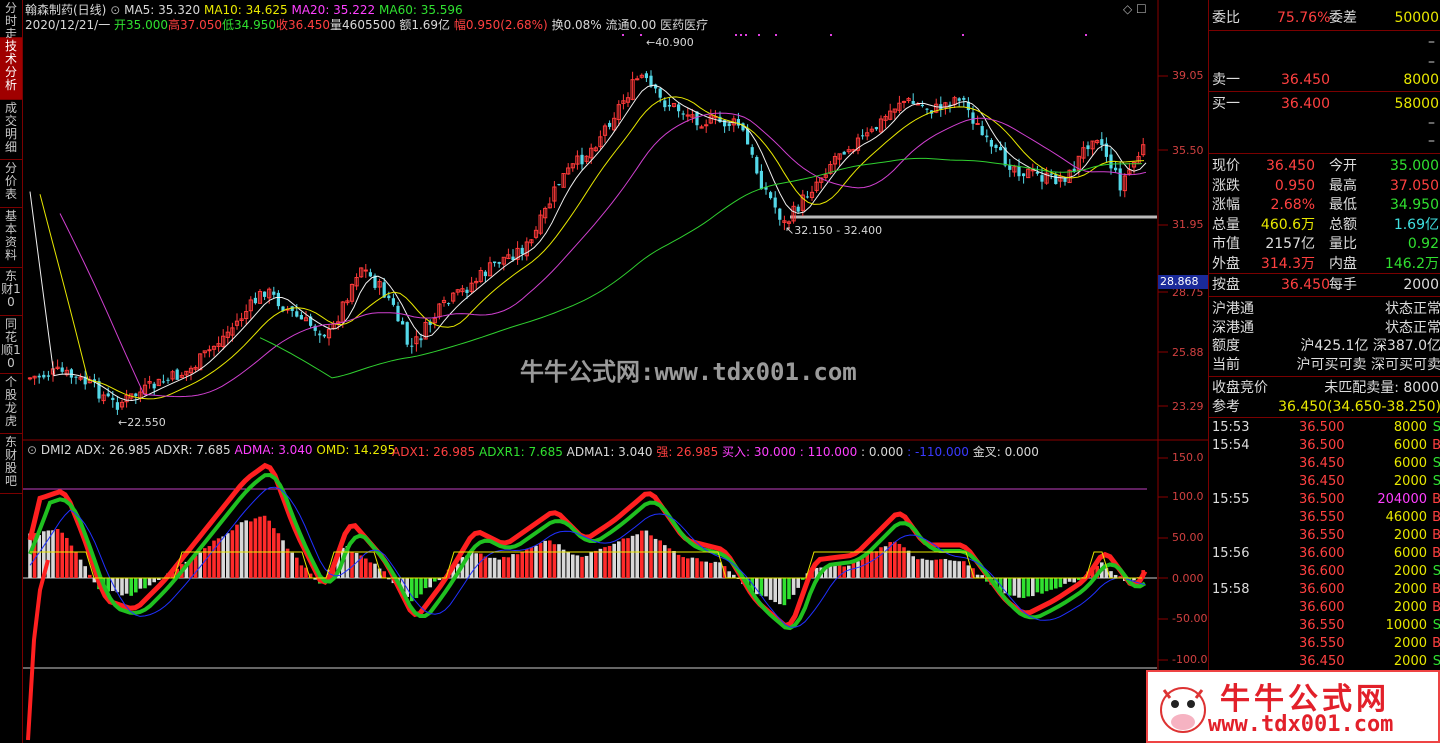 The height and width of the screenshot is (743, 1440). What do you see at coordinates (1324, 166) in the screenshot?
I see `quote-row: 现价 36.450 今开 35.000` at bounding box center [1324, 166].